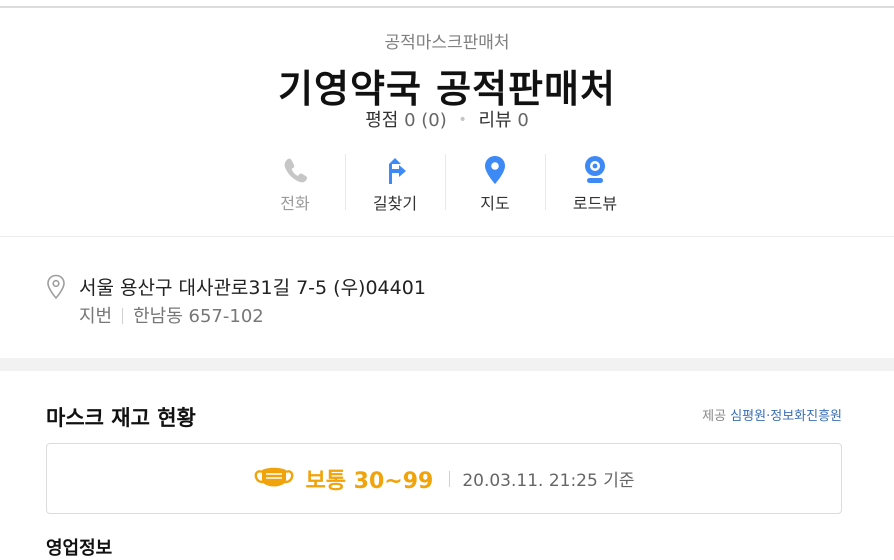 This screenshot has width=894, height=560. I want to click on stock-timestamp: 20.03.11. 21:25 기준, so click(548, 481).